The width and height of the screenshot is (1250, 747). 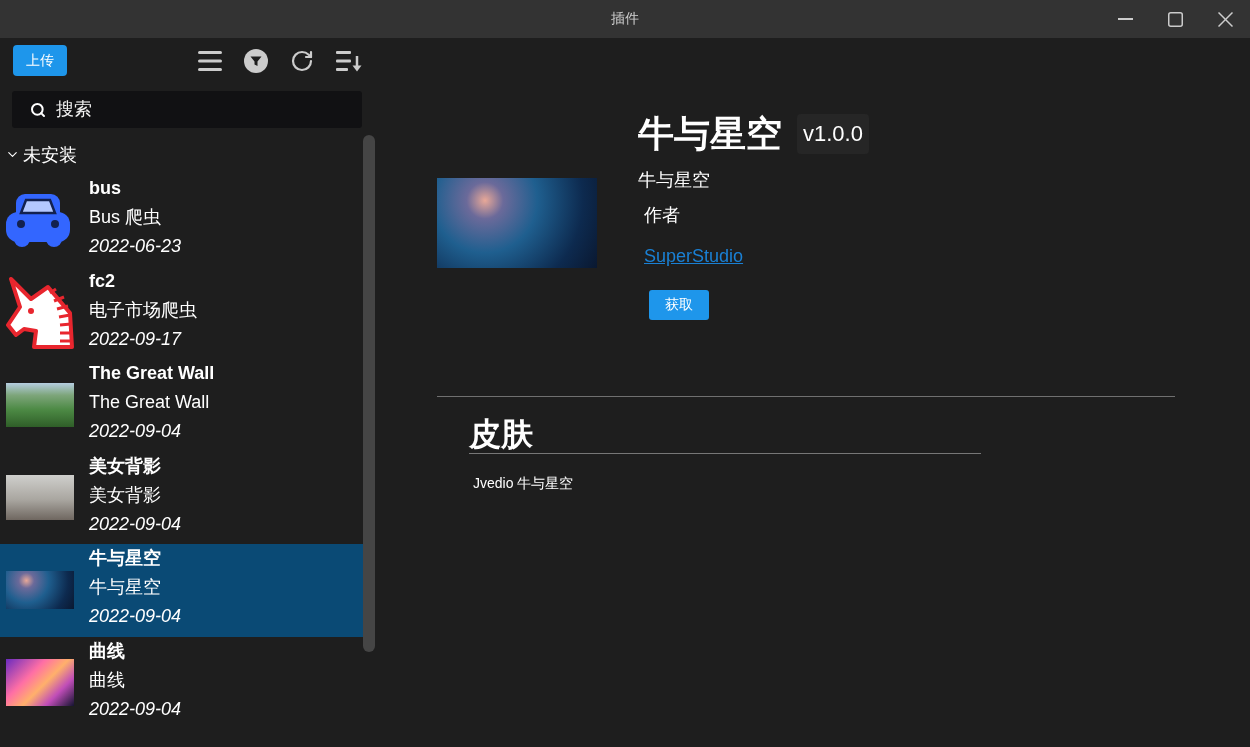 What do you see at coordinates (662, 215) in the screenshot?
I see `author-label: 作者` at bounding box center [662, 215].